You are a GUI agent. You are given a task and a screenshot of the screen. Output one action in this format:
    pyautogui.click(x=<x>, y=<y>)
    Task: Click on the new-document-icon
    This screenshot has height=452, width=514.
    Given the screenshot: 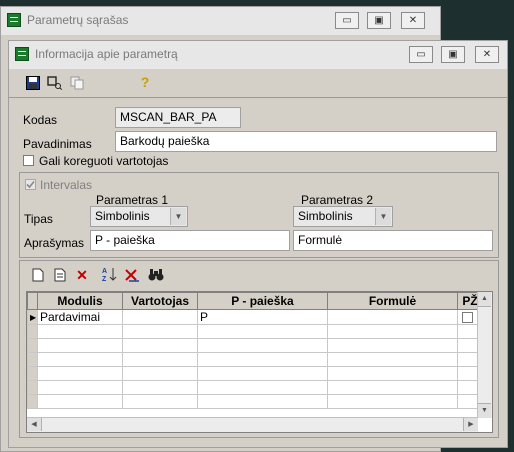 What is the action you would take?
    pyautogui.click(x=38, y=275)
    